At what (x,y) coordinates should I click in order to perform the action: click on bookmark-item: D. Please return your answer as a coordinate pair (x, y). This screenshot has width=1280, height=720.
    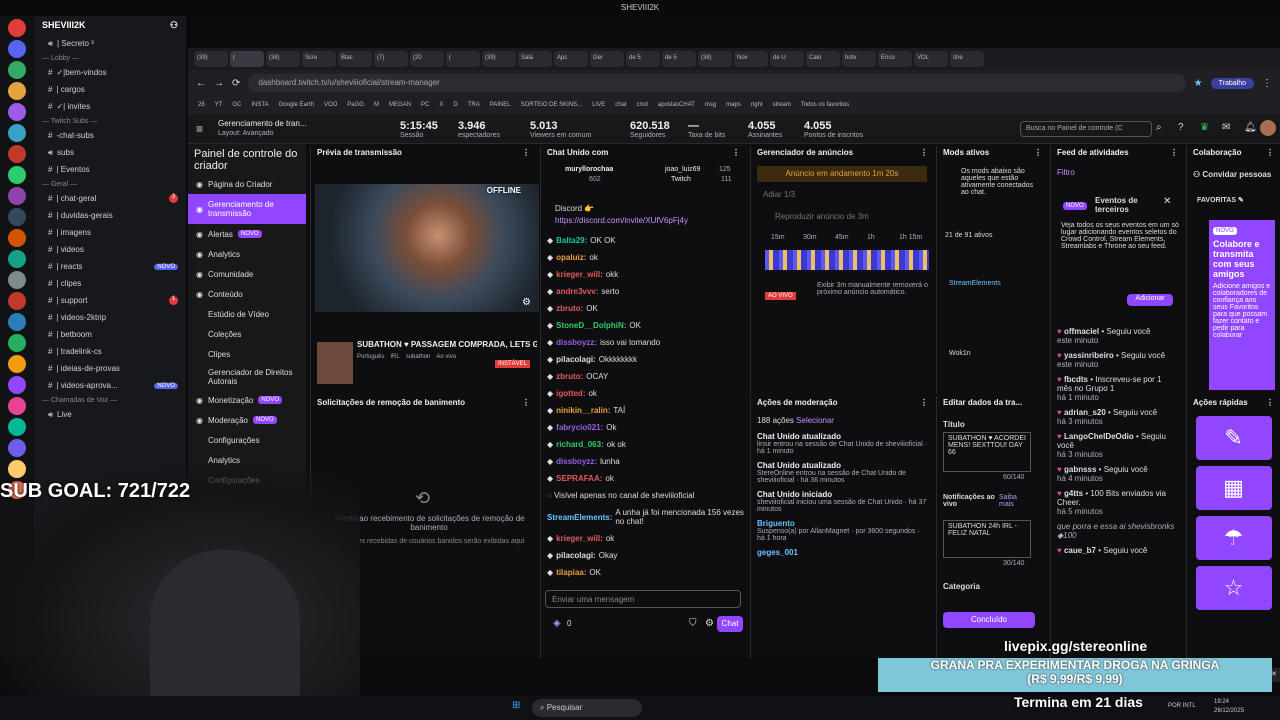
    Looking at the image, I should click on (455, 105).